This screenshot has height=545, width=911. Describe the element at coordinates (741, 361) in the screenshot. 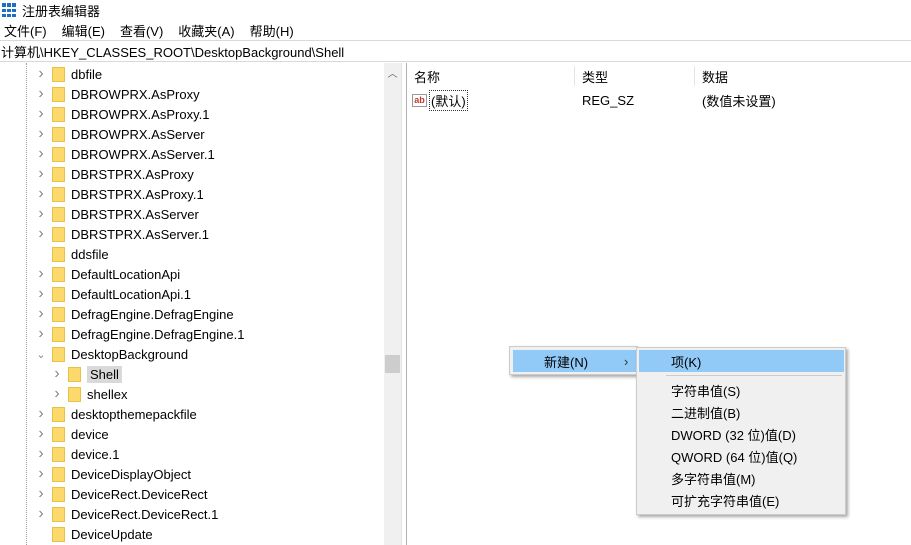

I see `menu-item-key: 项(K)` at that location.